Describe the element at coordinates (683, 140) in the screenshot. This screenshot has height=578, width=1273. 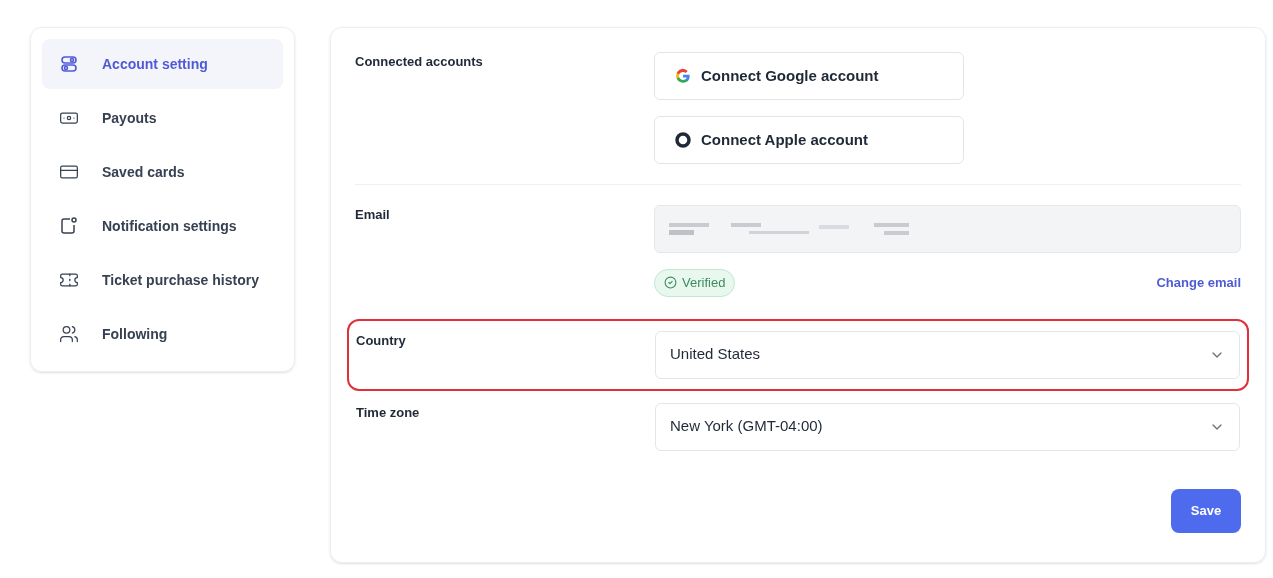
I see `ring-icon` at that location.